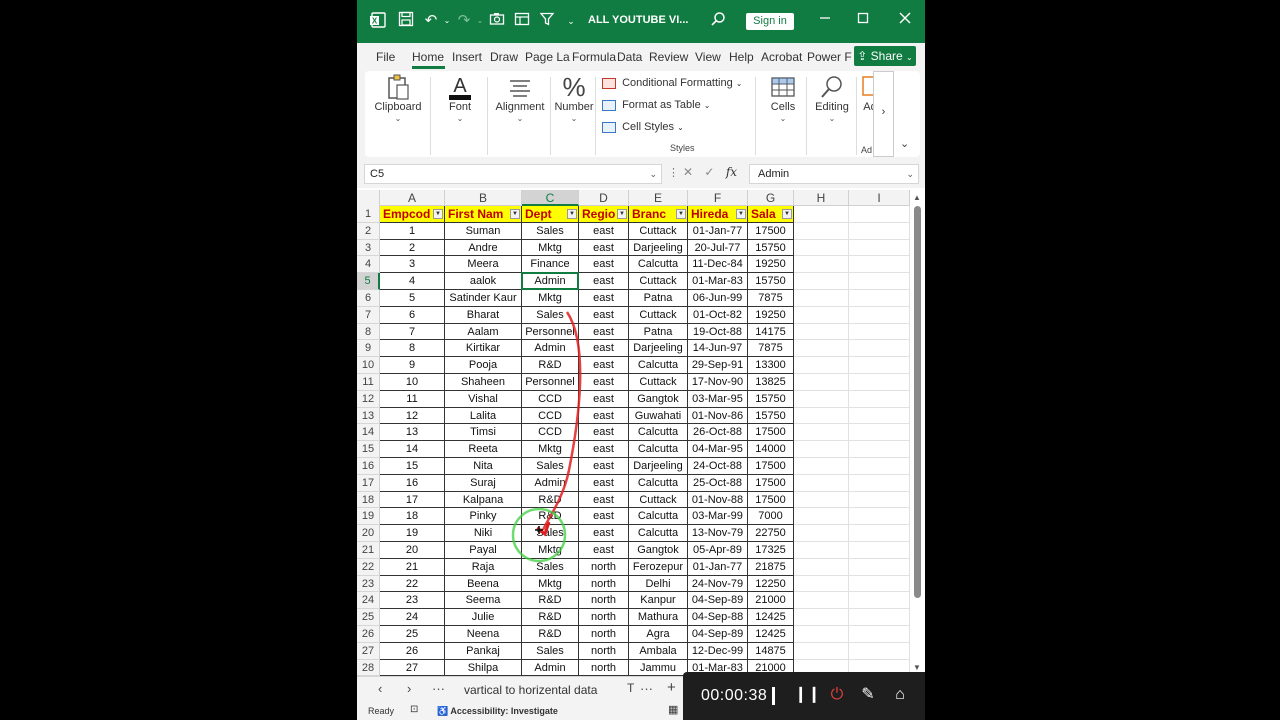  What do you see at coordinates (412, 349) in the screenshot?
I see `table-cell: 8` at bounding box center [412, 349].